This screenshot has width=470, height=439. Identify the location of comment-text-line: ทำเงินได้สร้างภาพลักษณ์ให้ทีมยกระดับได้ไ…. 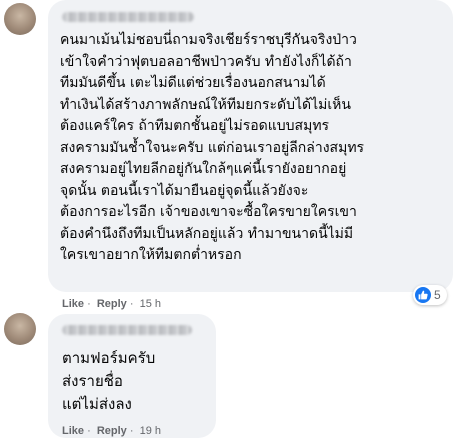
(205, 104).